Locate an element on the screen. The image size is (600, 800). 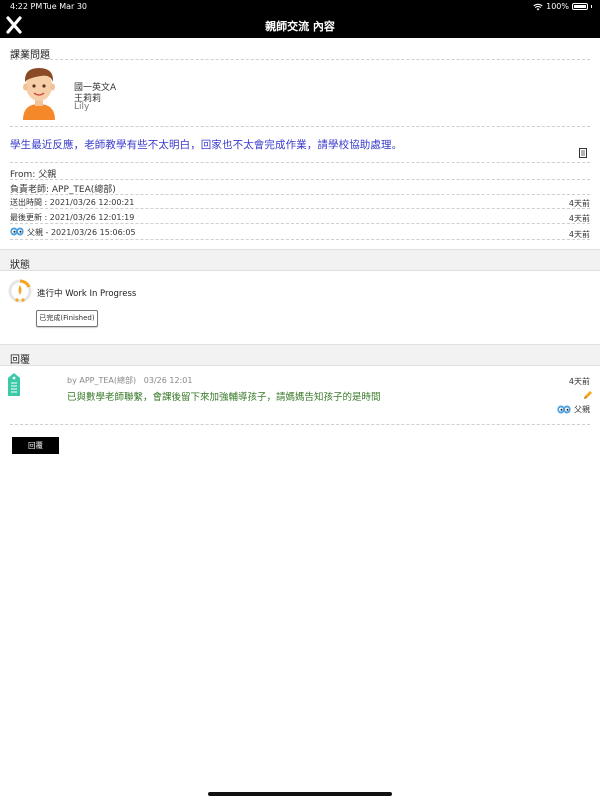
reply-seen-by: 父親 is located at coordinates (573, 409).